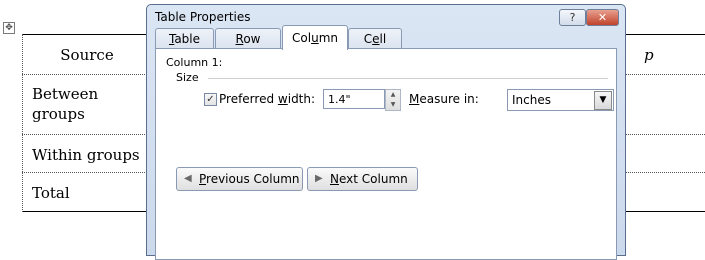 The width and height of the screenshot is (705, 260). What do you see at coordinates (319, 178) in the screenshot?
I see `arrow-right-icon: ▶` at bounding box center [319, 178].